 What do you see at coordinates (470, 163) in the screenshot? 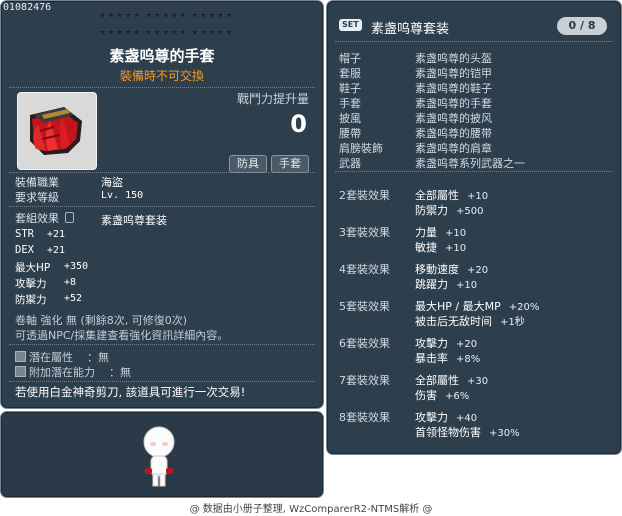
I see `set-piece-name: 素盏呜尊系列武器之一` at bounding box center [470, 163].